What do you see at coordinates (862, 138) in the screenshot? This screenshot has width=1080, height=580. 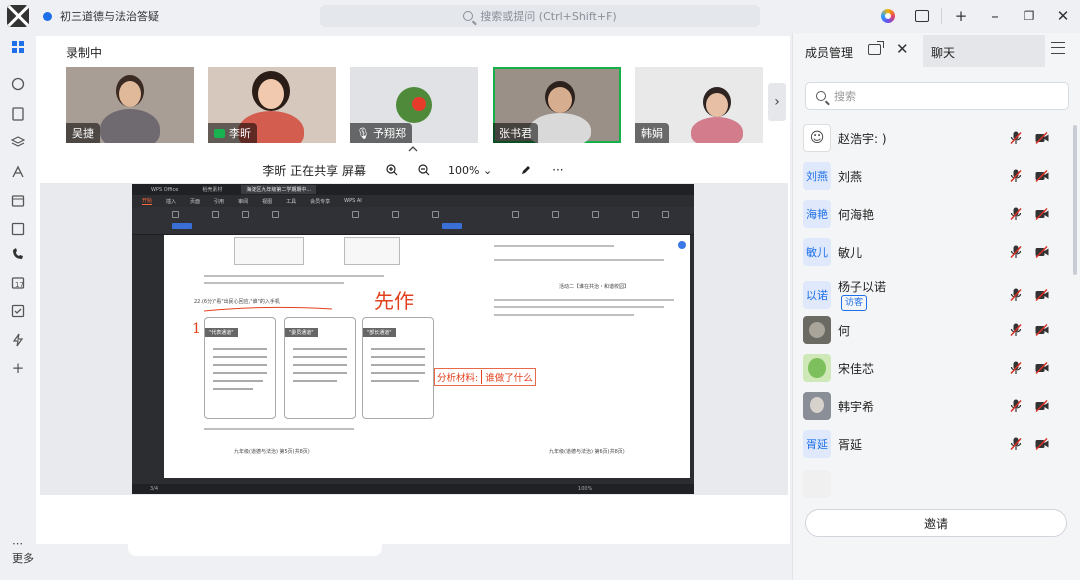 I see `member-name: 赵浩宇: )` at bounding box center [862, 138].